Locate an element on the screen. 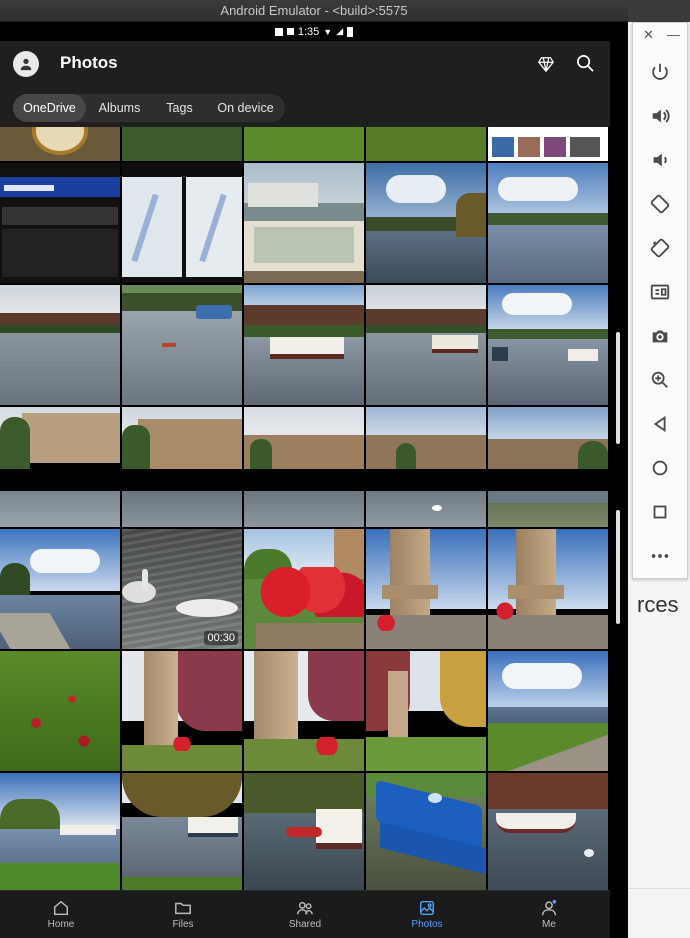  more-icon is located at coordinates (660, 556).